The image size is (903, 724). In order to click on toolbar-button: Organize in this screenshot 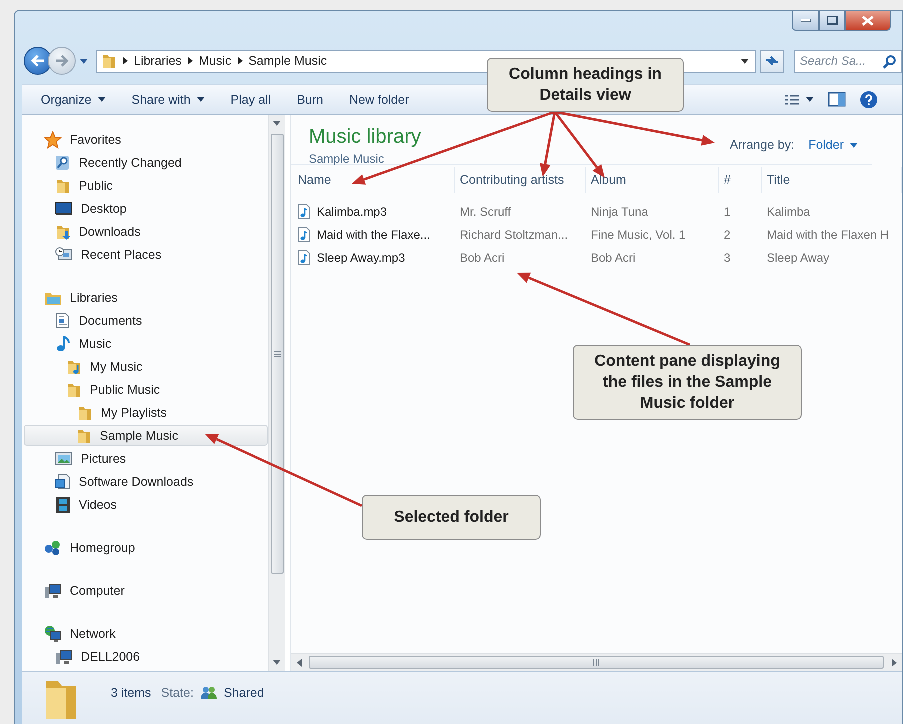, I will do `click(73, 100)`.